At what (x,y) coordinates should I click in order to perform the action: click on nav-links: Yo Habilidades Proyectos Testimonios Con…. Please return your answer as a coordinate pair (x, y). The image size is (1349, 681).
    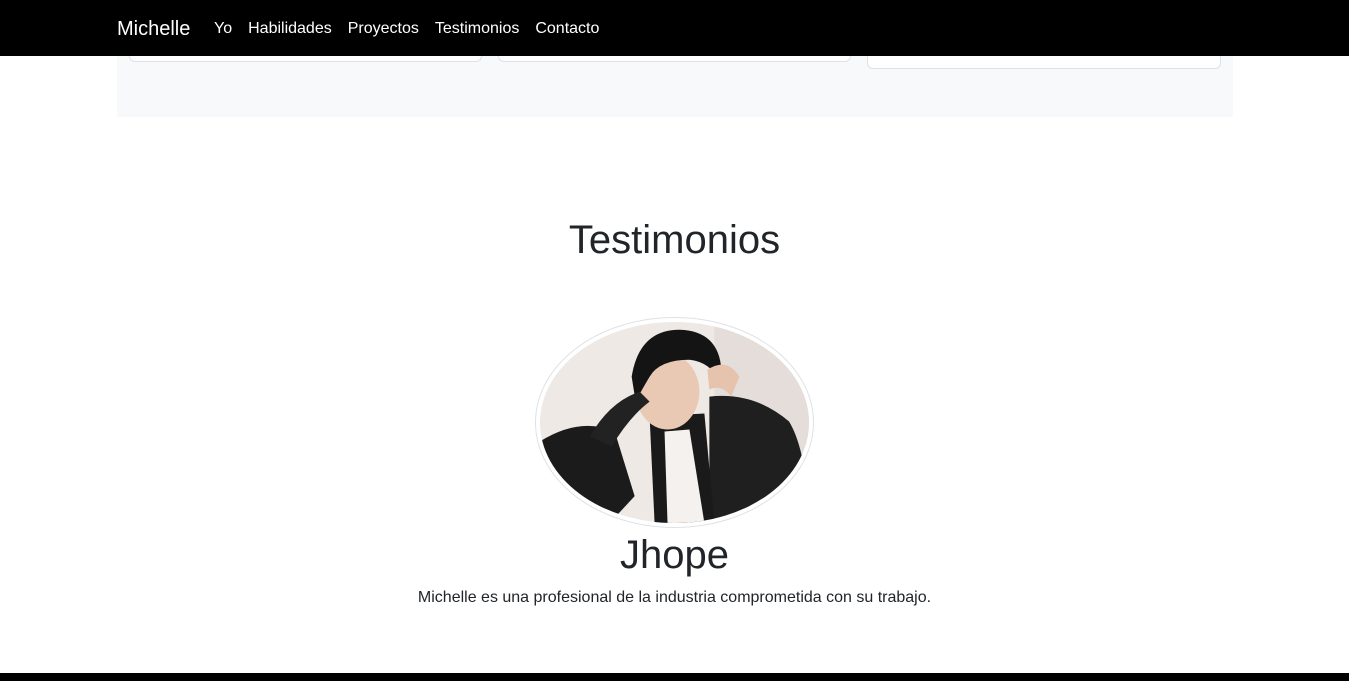
    Looking at the image, I should click on (414, 29).